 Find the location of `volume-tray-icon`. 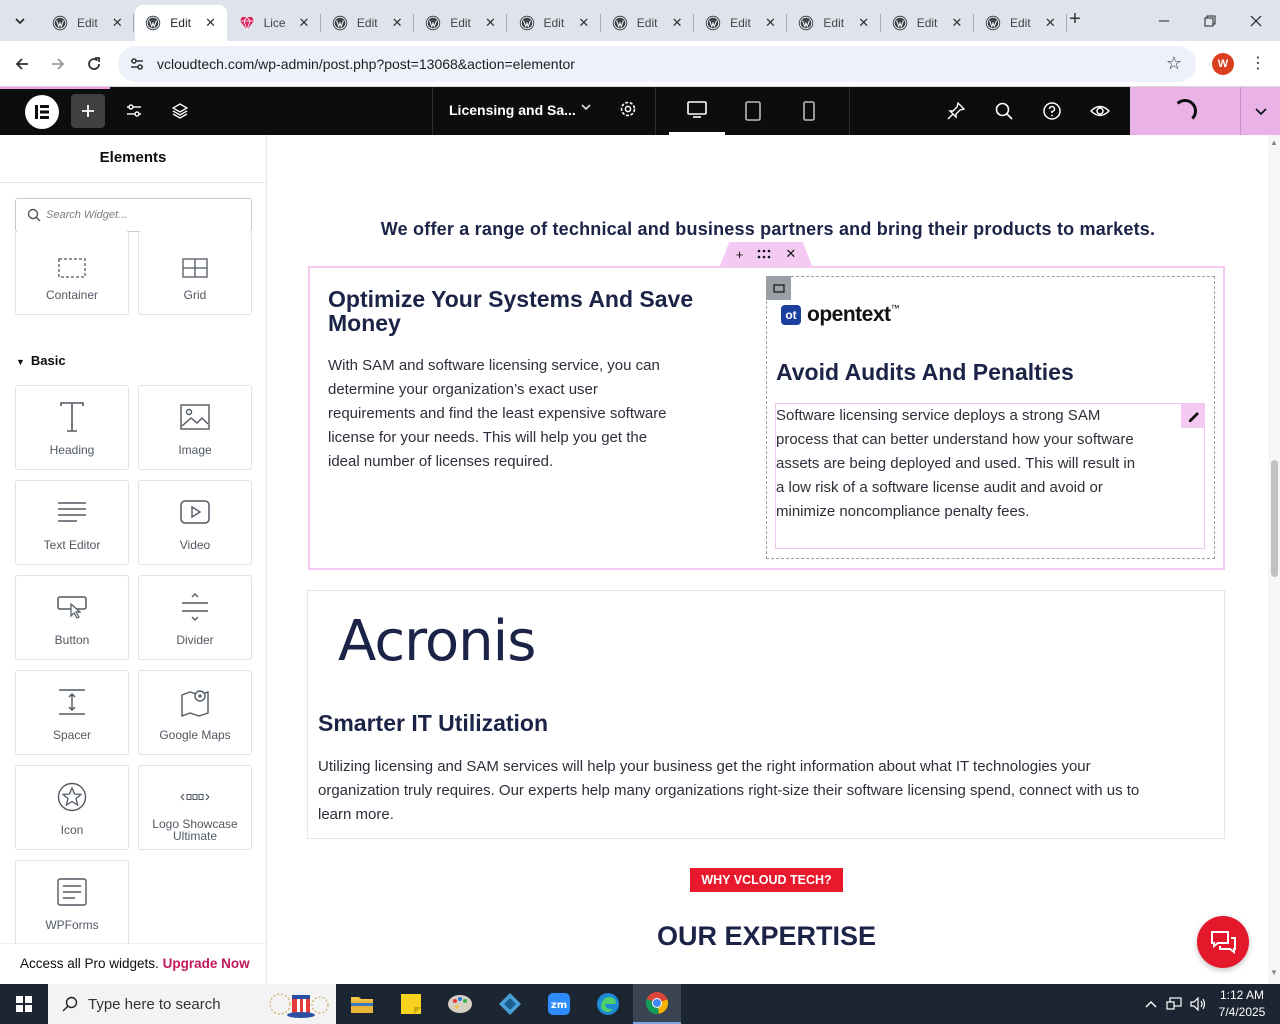

volume-tray-icon is located at coordinates (1198, 1004).